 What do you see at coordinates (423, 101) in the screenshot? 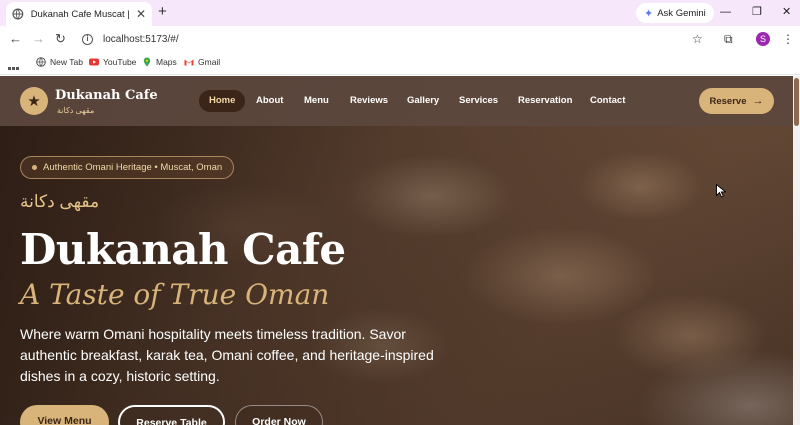
I see `nav-gallery: Gallery` at bounding box center [423, 101].